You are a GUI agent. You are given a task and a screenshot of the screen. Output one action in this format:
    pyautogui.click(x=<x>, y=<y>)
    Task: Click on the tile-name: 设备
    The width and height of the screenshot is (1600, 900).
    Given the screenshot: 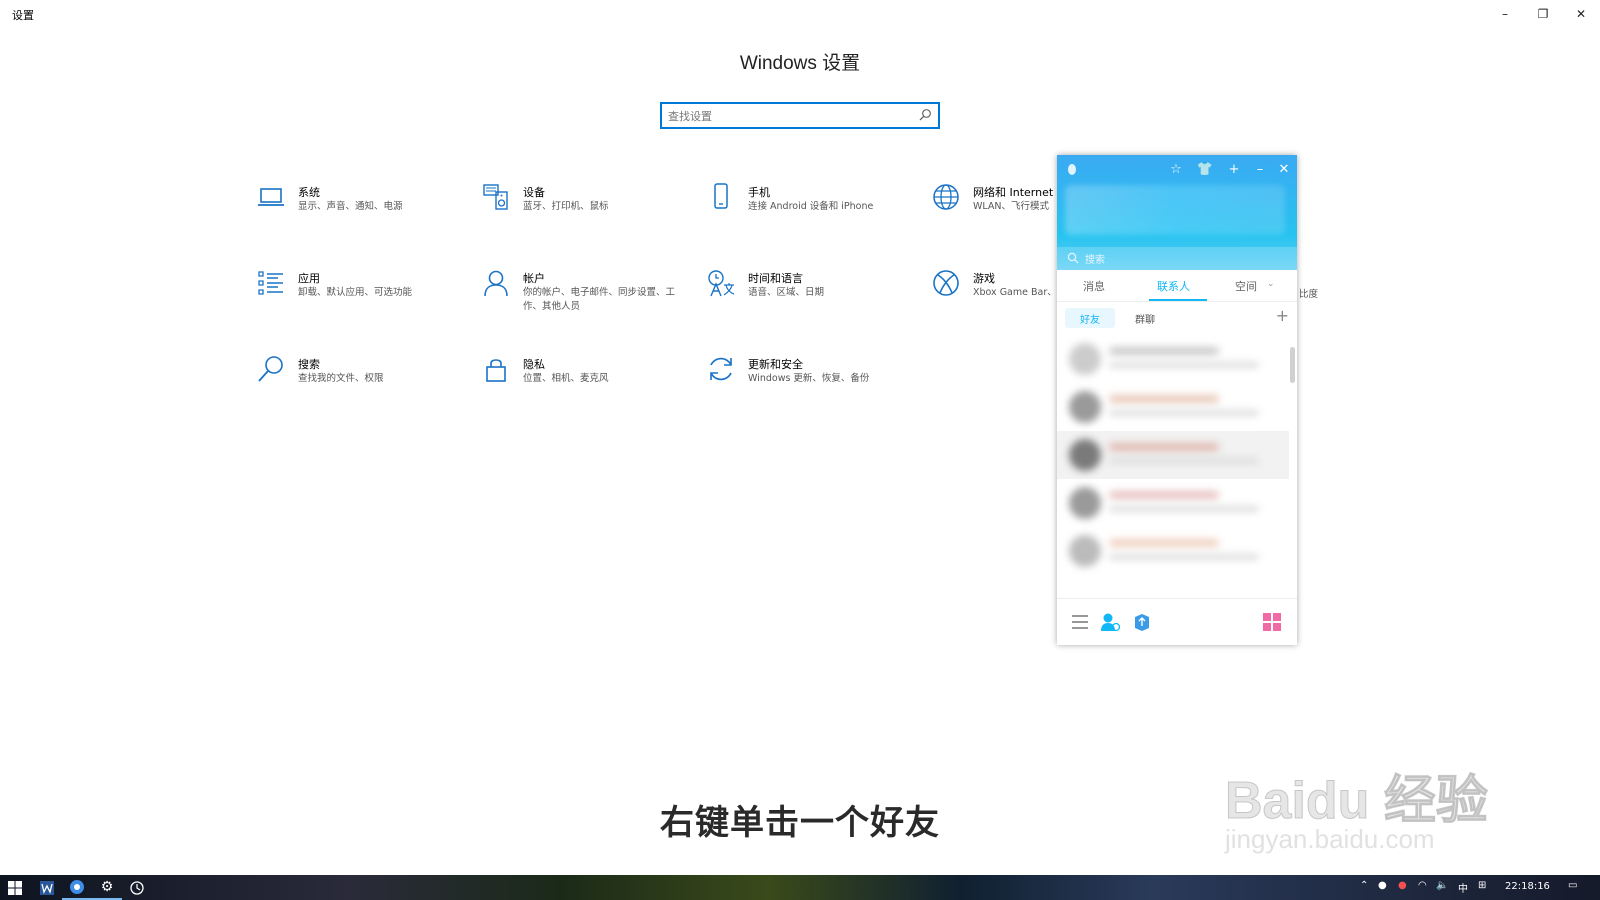 What is the action you would take?
    pyautogui.click(x=534, y=192)
    